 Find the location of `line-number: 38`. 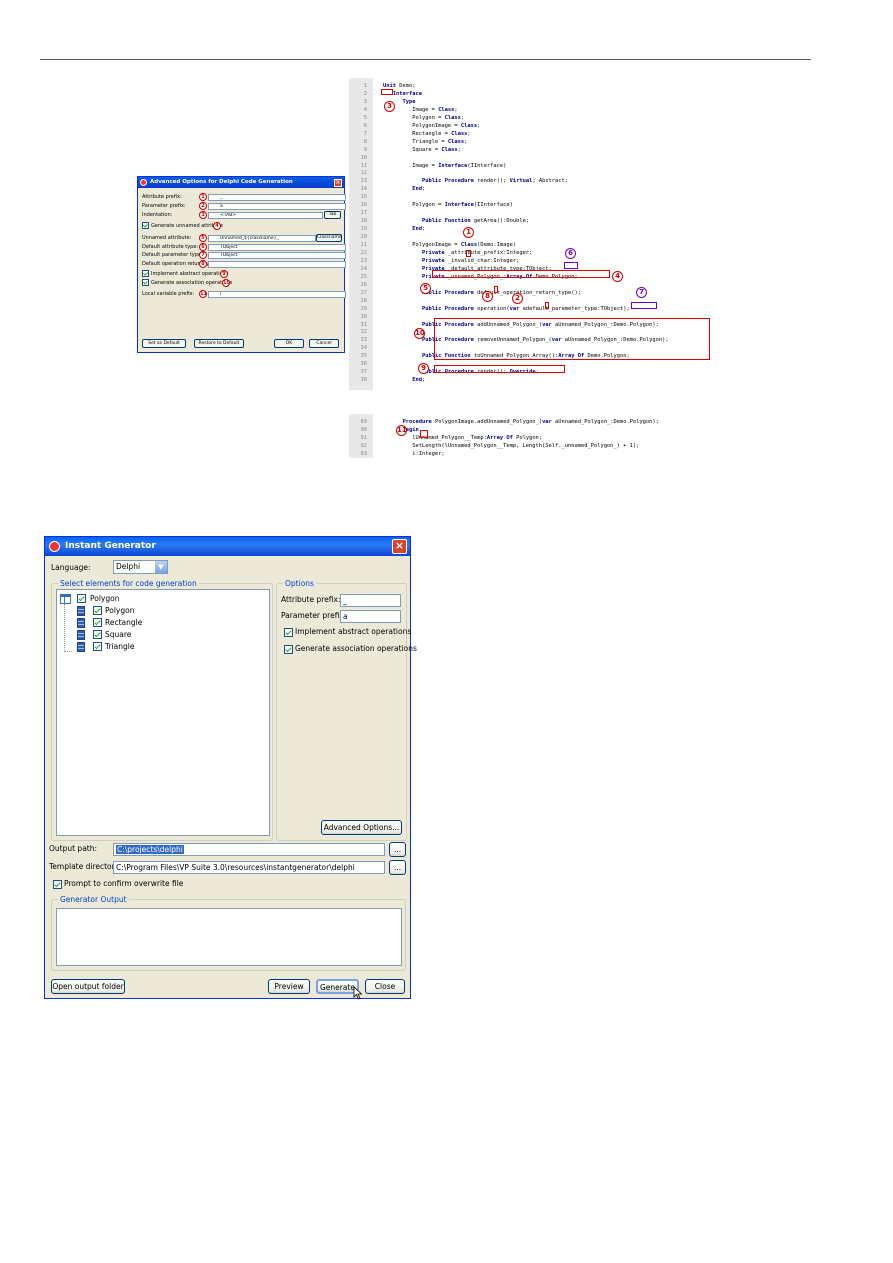

line-number: 38 is located at coordinates (364, 380).